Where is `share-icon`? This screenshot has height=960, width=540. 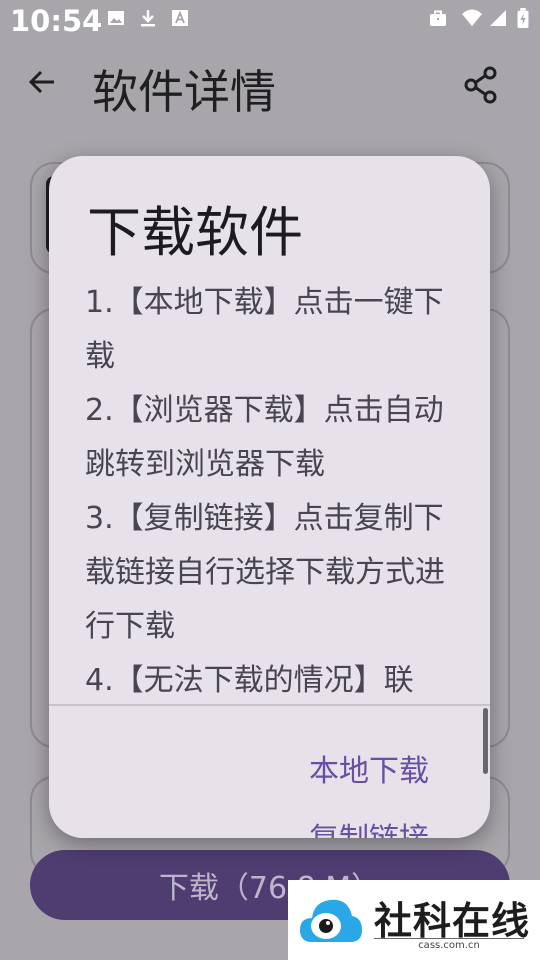
share-icon is located at coordinates (481, 85).